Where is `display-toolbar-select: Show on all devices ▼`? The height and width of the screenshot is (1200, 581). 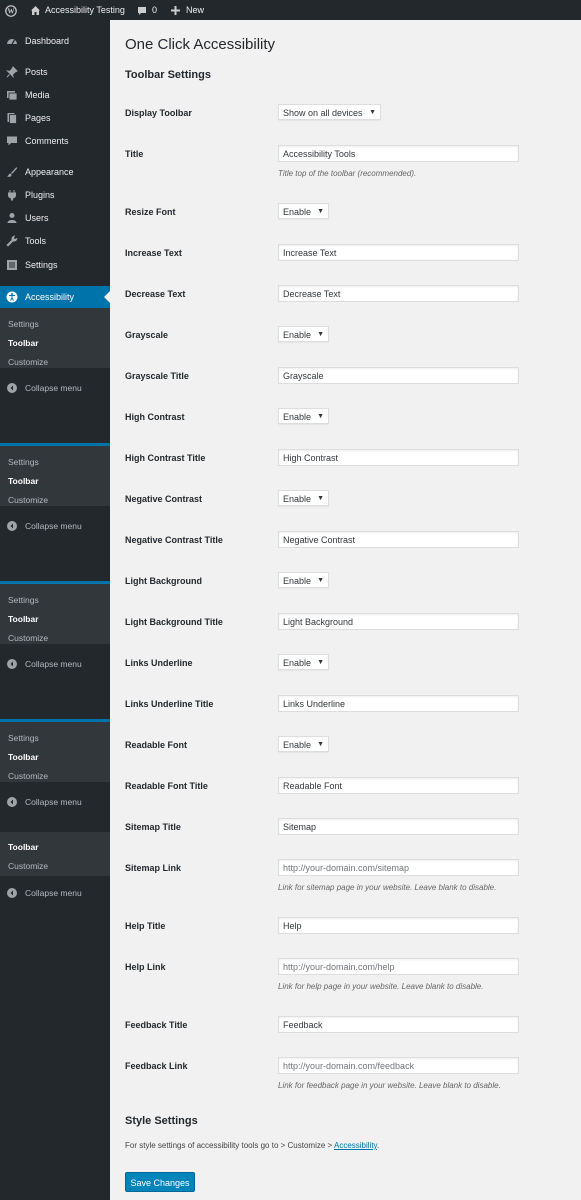 display-toolbar-select: Show on all devices ▼ is located at coordinates (329, 112).